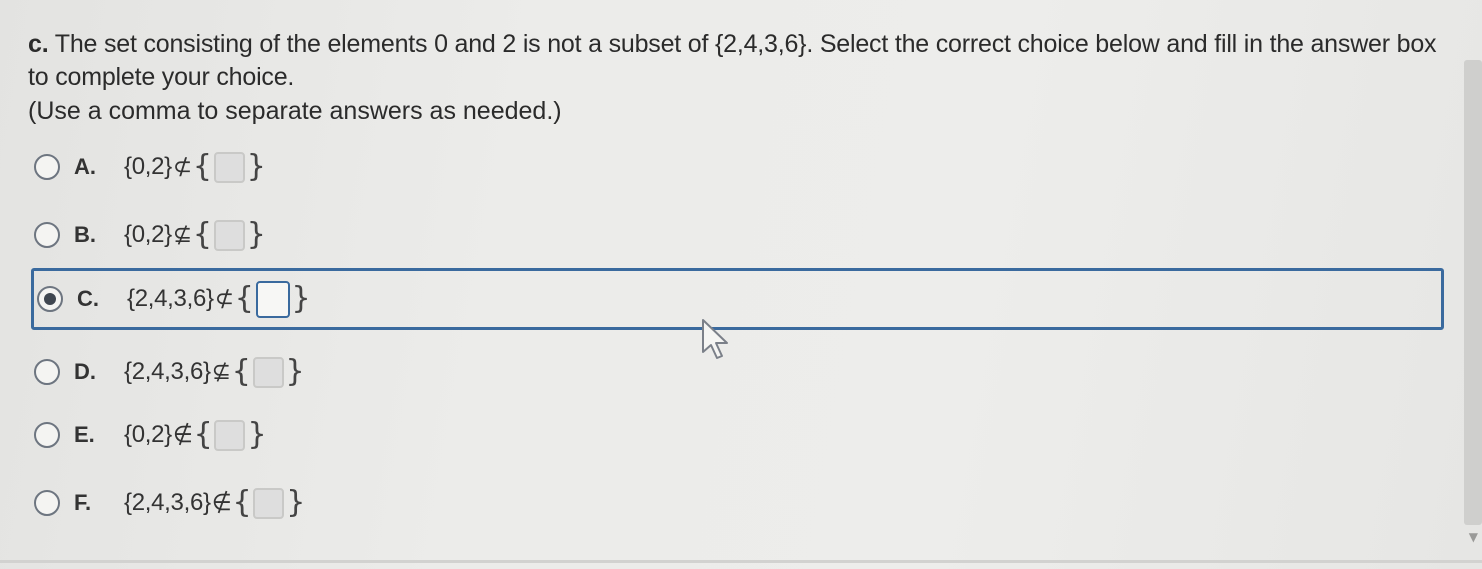 This screenshot has width=1482, height=569. What do you see at coordinates (737, 299) in the screenshot?
I see `choice-c: C. {2,4,3,6} ⊄ { }` at bounding box center [737, 299].